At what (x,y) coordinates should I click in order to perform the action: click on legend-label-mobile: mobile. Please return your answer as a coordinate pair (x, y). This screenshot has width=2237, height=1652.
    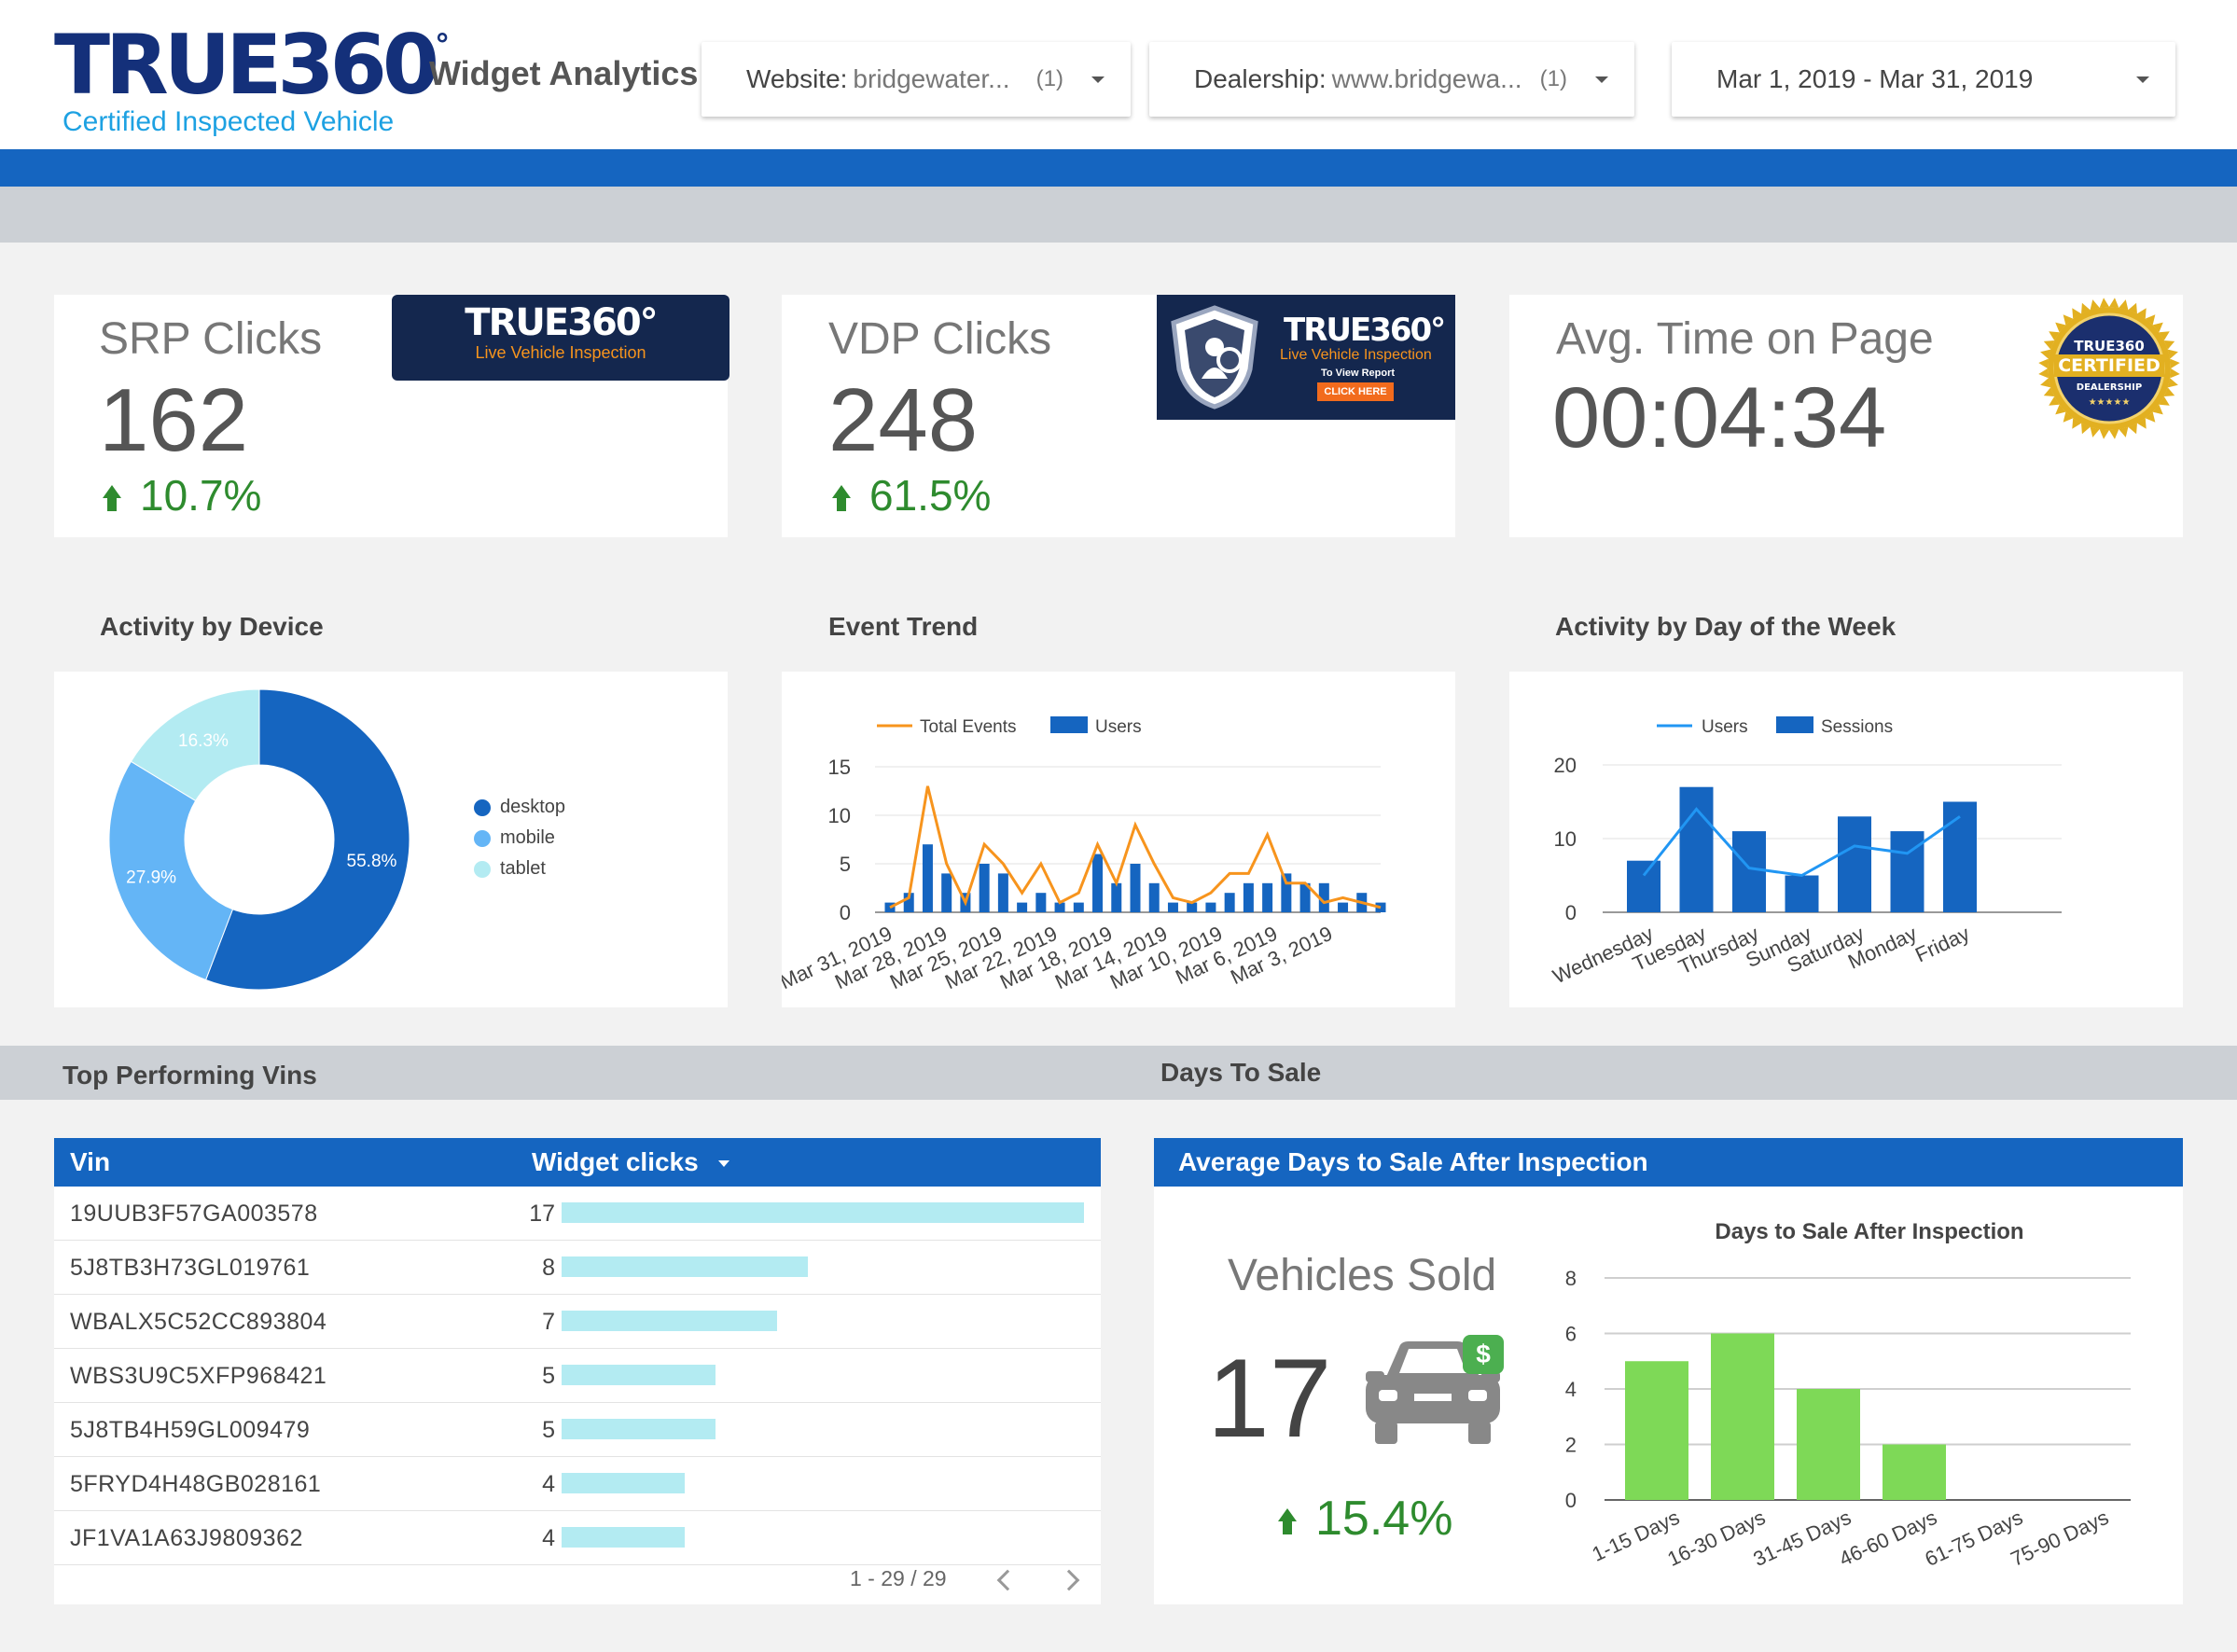
    Looking at the image, I should click on (527, 838).